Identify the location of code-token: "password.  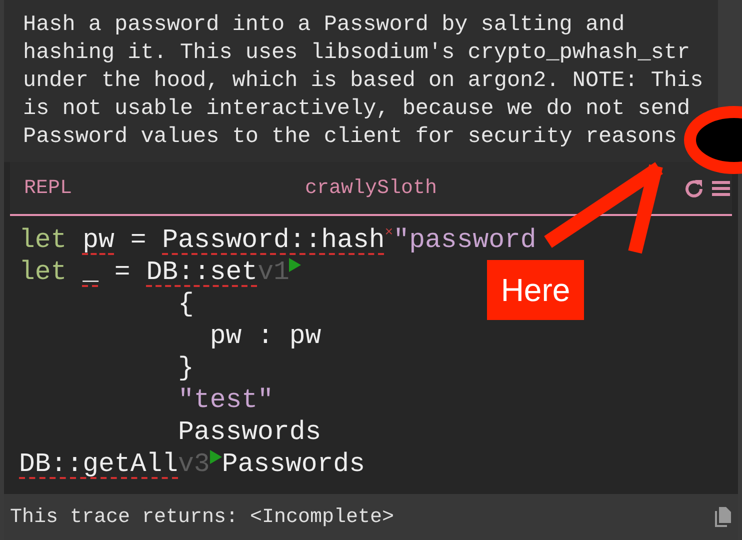
(464, 240).